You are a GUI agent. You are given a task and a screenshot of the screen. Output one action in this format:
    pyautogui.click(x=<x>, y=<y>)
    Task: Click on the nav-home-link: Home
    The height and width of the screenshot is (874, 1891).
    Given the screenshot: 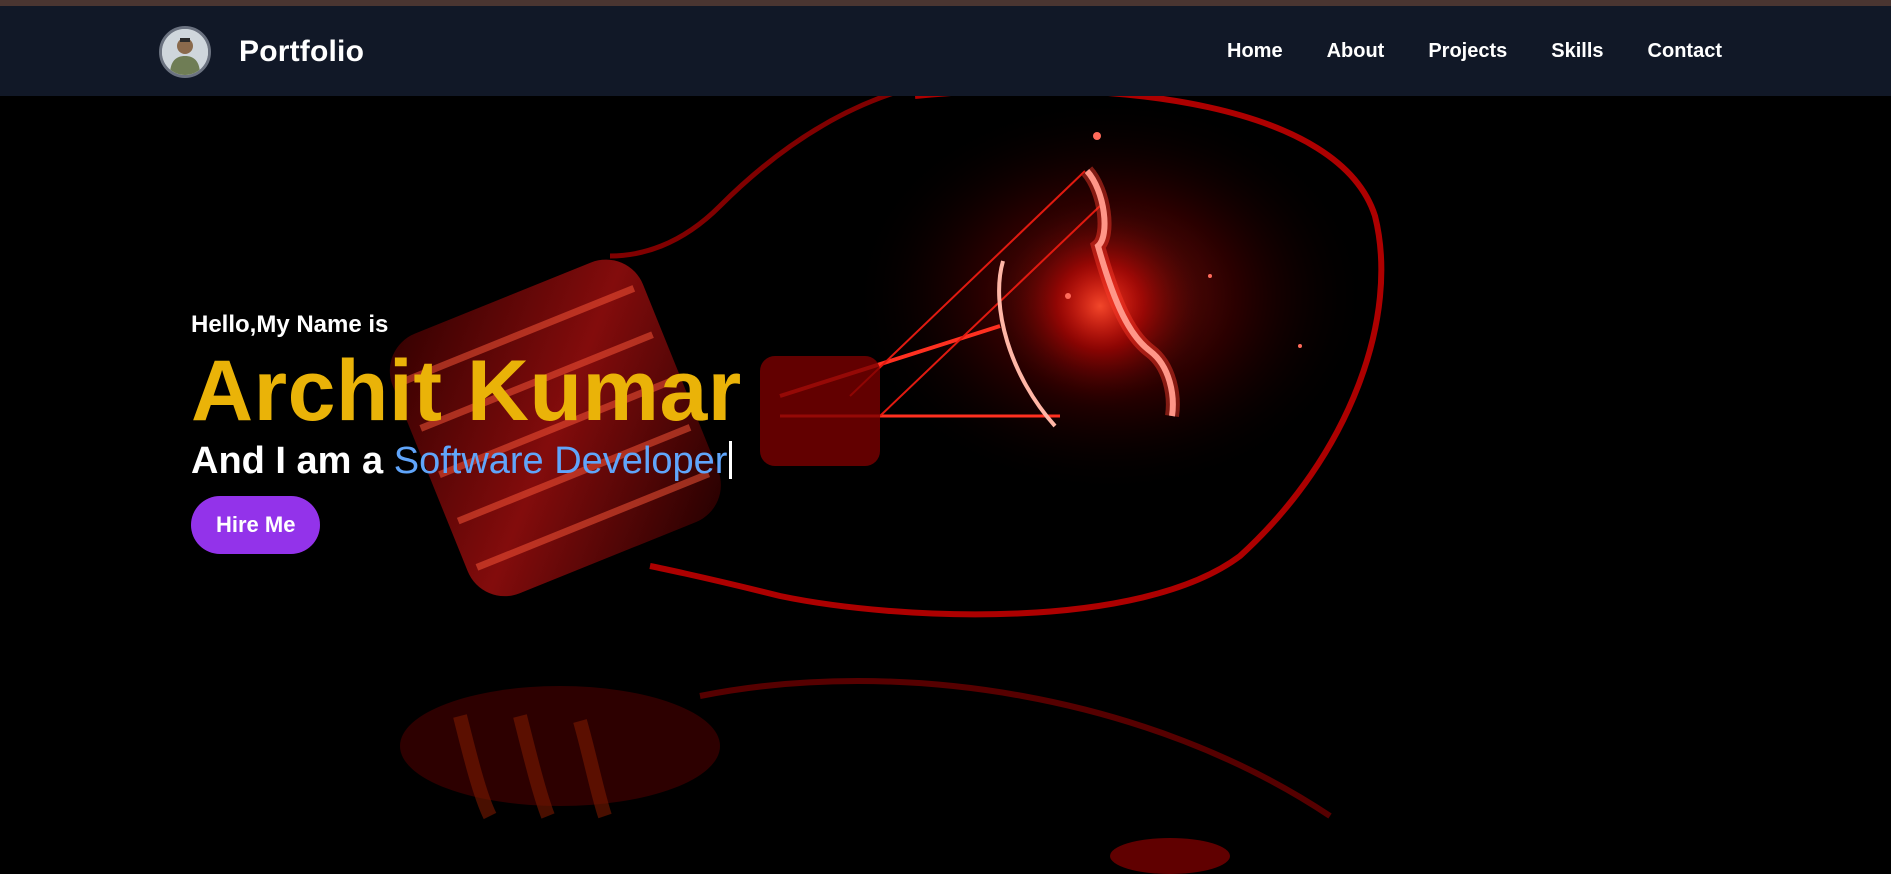 What is the action you would take?
    pyautogui.click(x=1255, y=51)
    